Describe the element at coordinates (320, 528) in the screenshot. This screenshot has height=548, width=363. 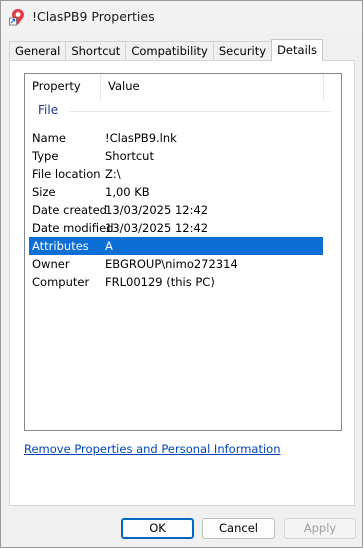
I see `apply-button: Apply` at that location.